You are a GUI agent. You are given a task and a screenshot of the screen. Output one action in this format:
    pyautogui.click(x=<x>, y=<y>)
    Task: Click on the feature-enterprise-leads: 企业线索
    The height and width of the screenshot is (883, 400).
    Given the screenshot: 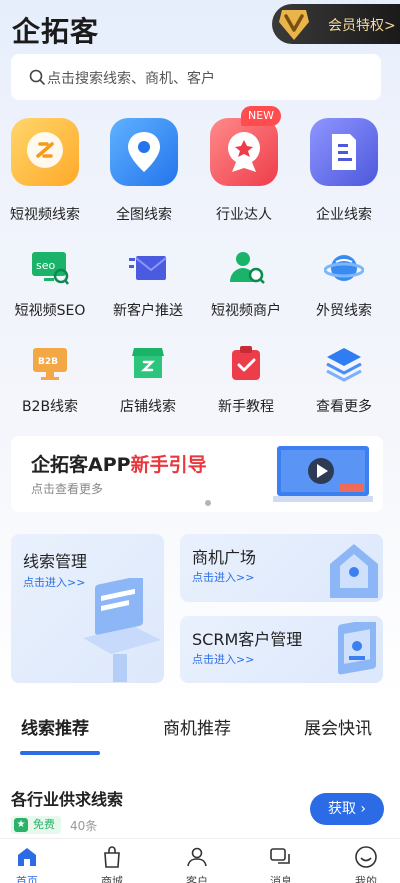 What is the action you would take?
    pyautogui.click(x=344, y=173)
    